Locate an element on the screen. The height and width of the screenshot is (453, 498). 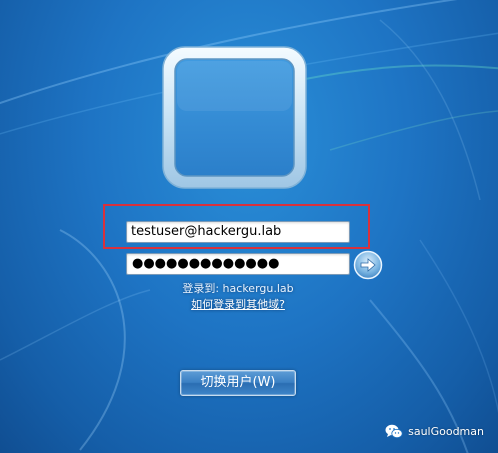
wechat-icon is located at coordinates (394, 431).